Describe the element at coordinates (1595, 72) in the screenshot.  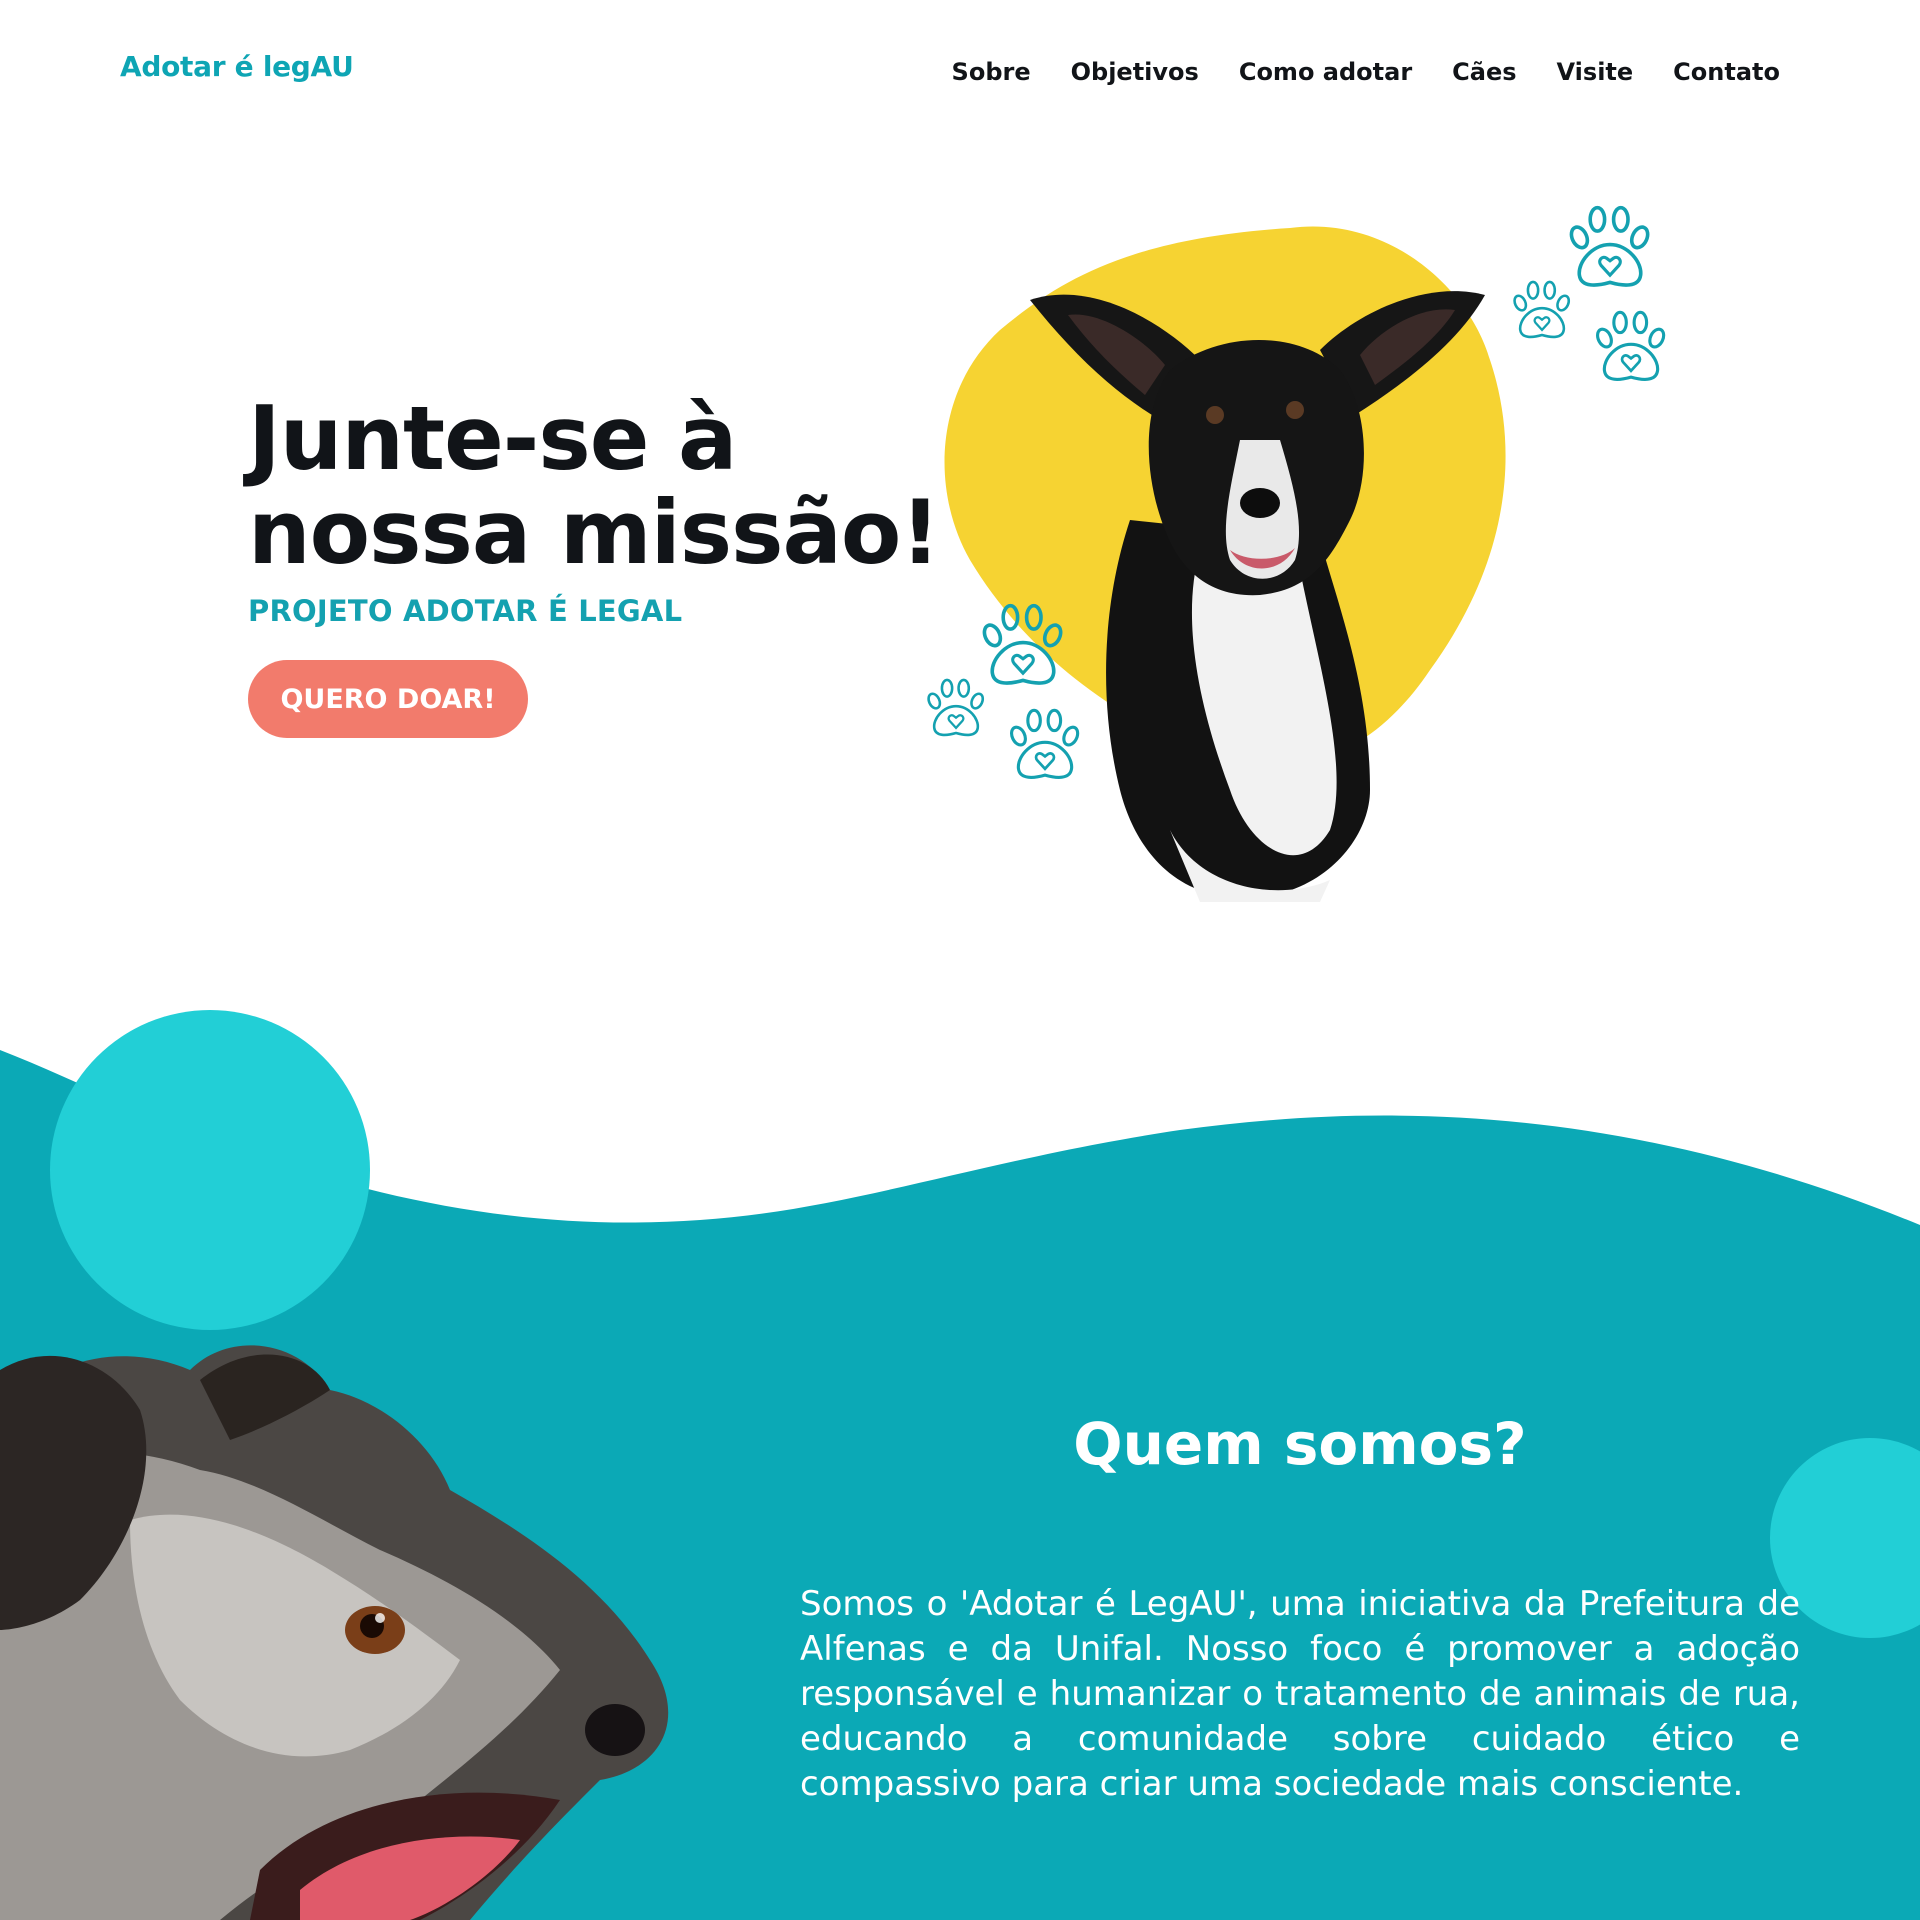
I see `nav-link-visite: Visite` at that location.